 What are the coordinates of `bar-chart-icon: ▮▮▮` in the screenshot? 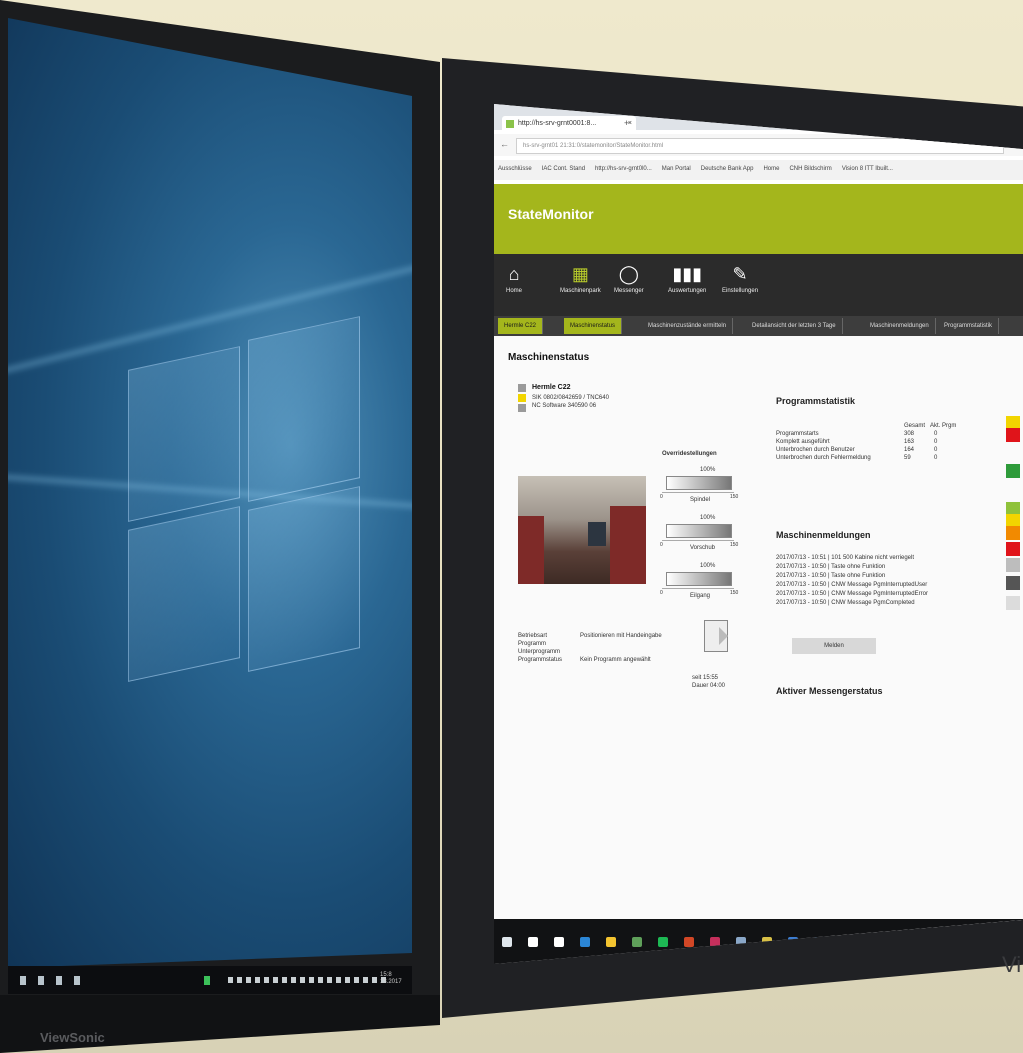 It's located at (687, 274).